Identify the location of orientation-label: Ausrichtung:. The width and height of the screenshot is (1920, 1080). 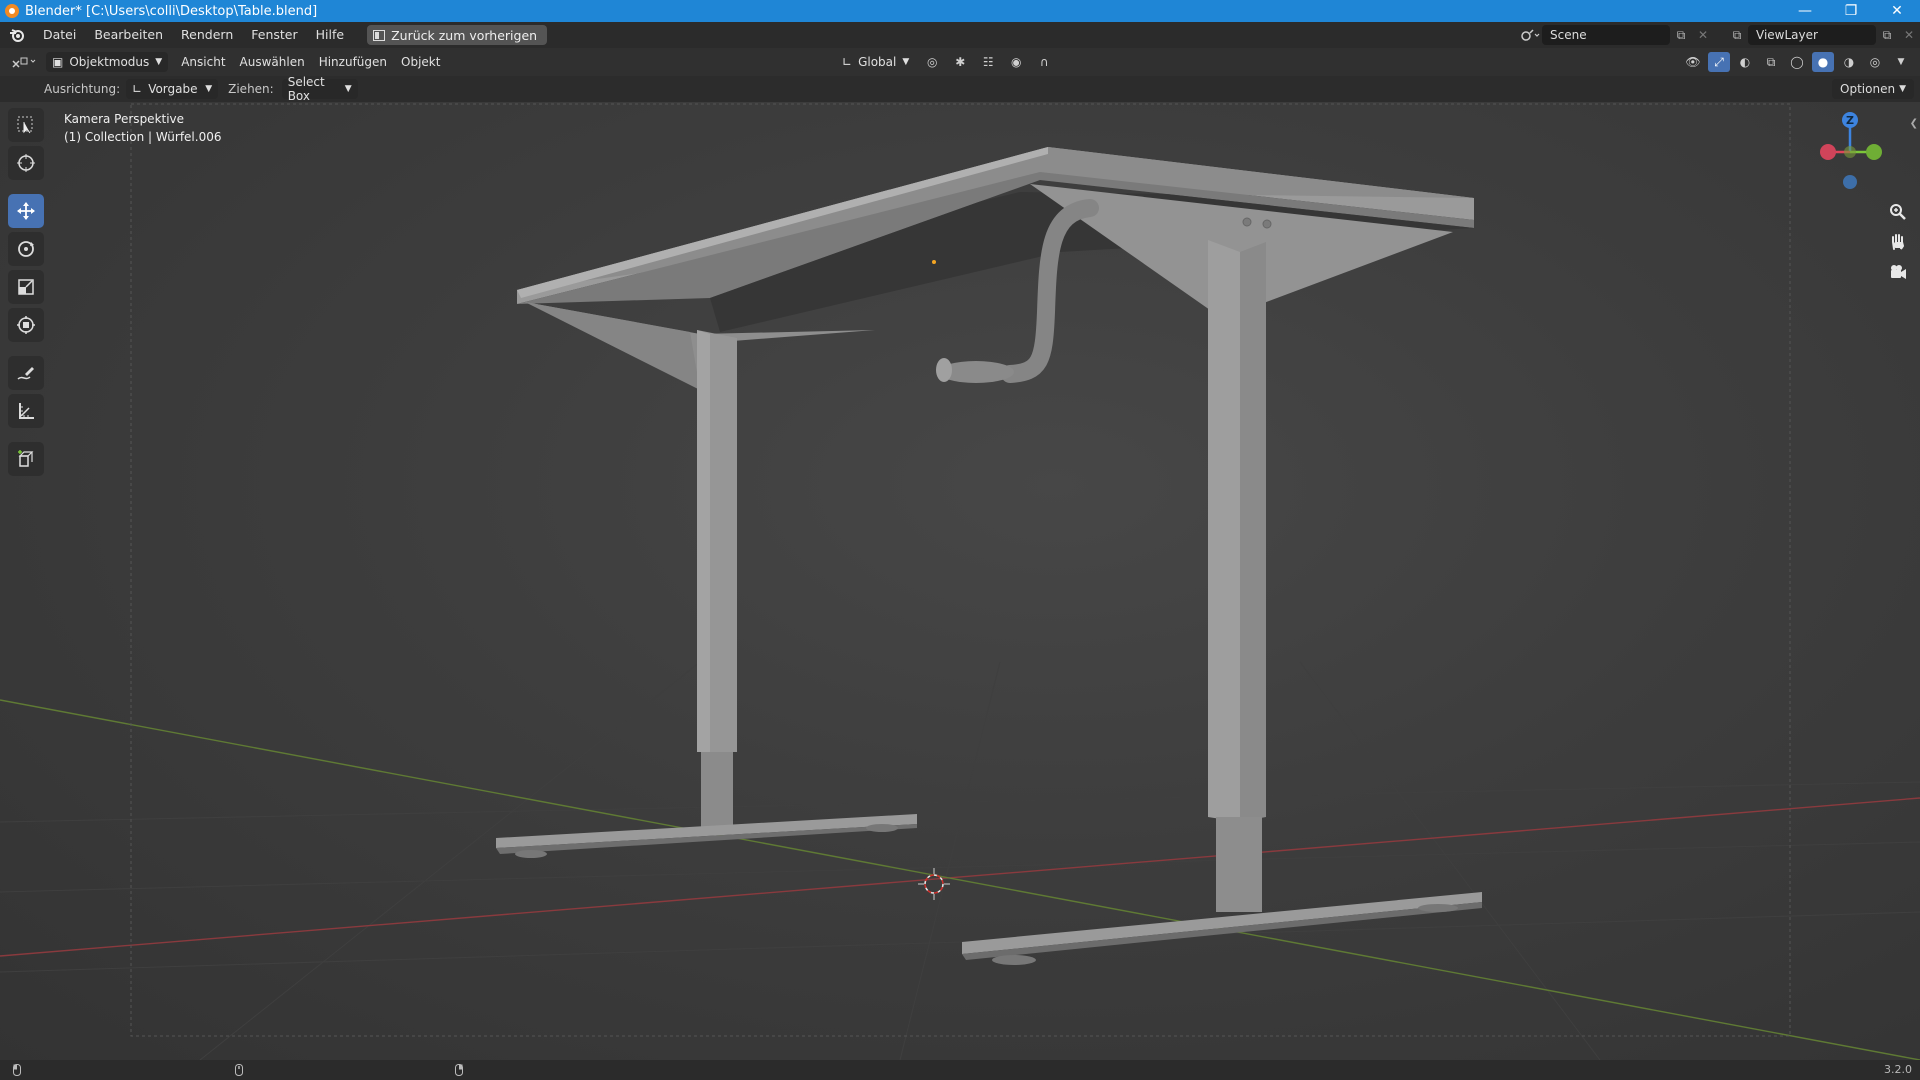
(82, 89).